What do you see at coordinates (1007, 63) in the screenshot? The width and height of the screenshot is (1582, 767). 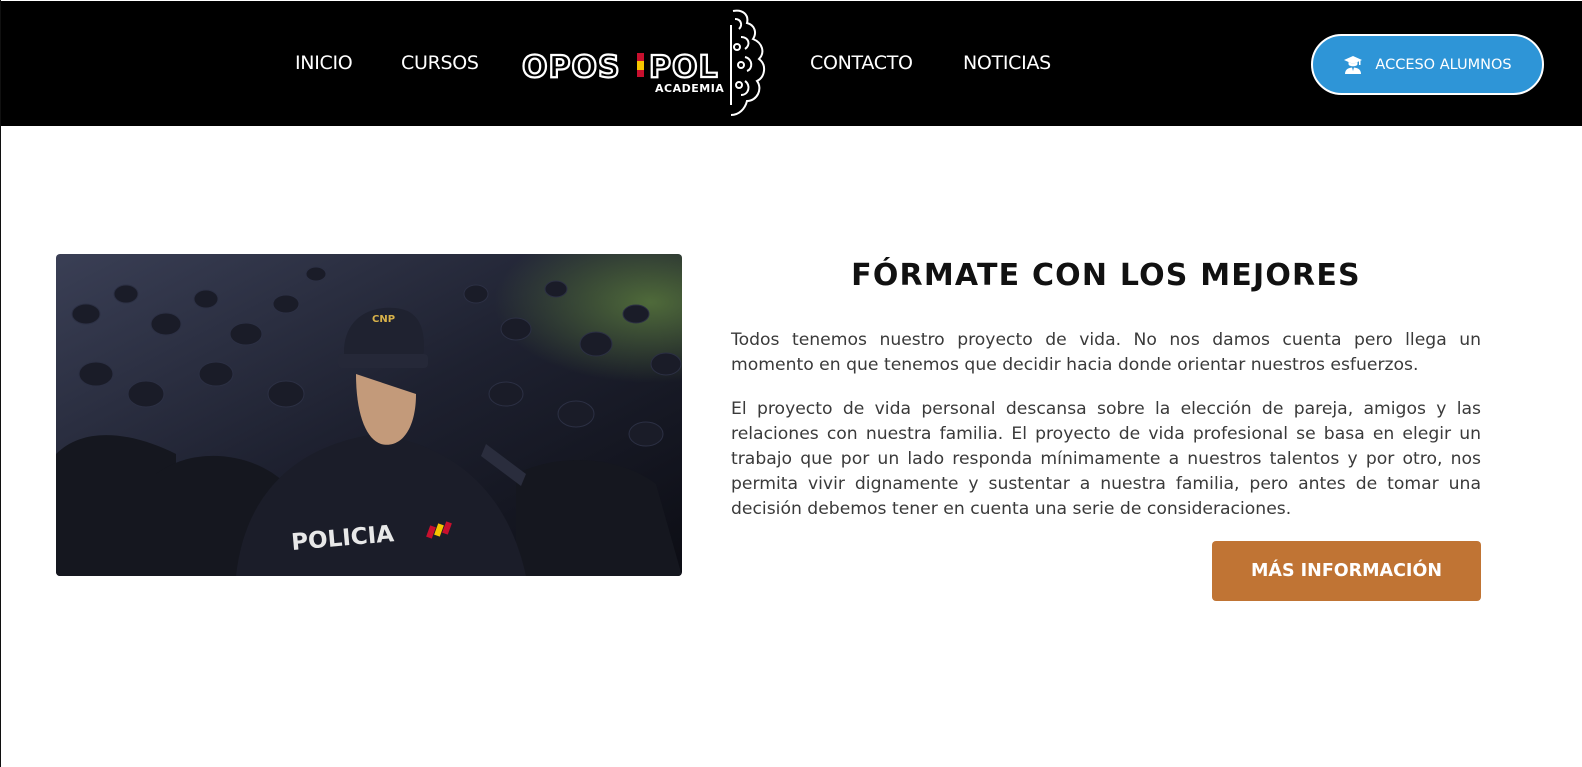 I see `nav-link-noticias: NOTICIAS` at bounding box center [1007, 63].